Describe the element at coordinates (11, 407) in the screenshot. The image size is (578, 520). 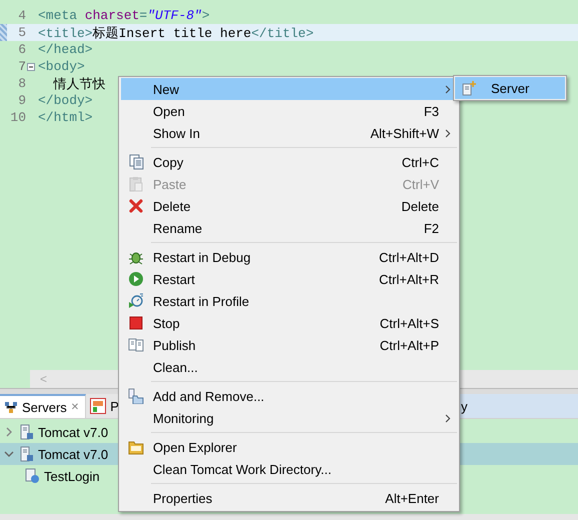
I see `servers-icon` at that location.